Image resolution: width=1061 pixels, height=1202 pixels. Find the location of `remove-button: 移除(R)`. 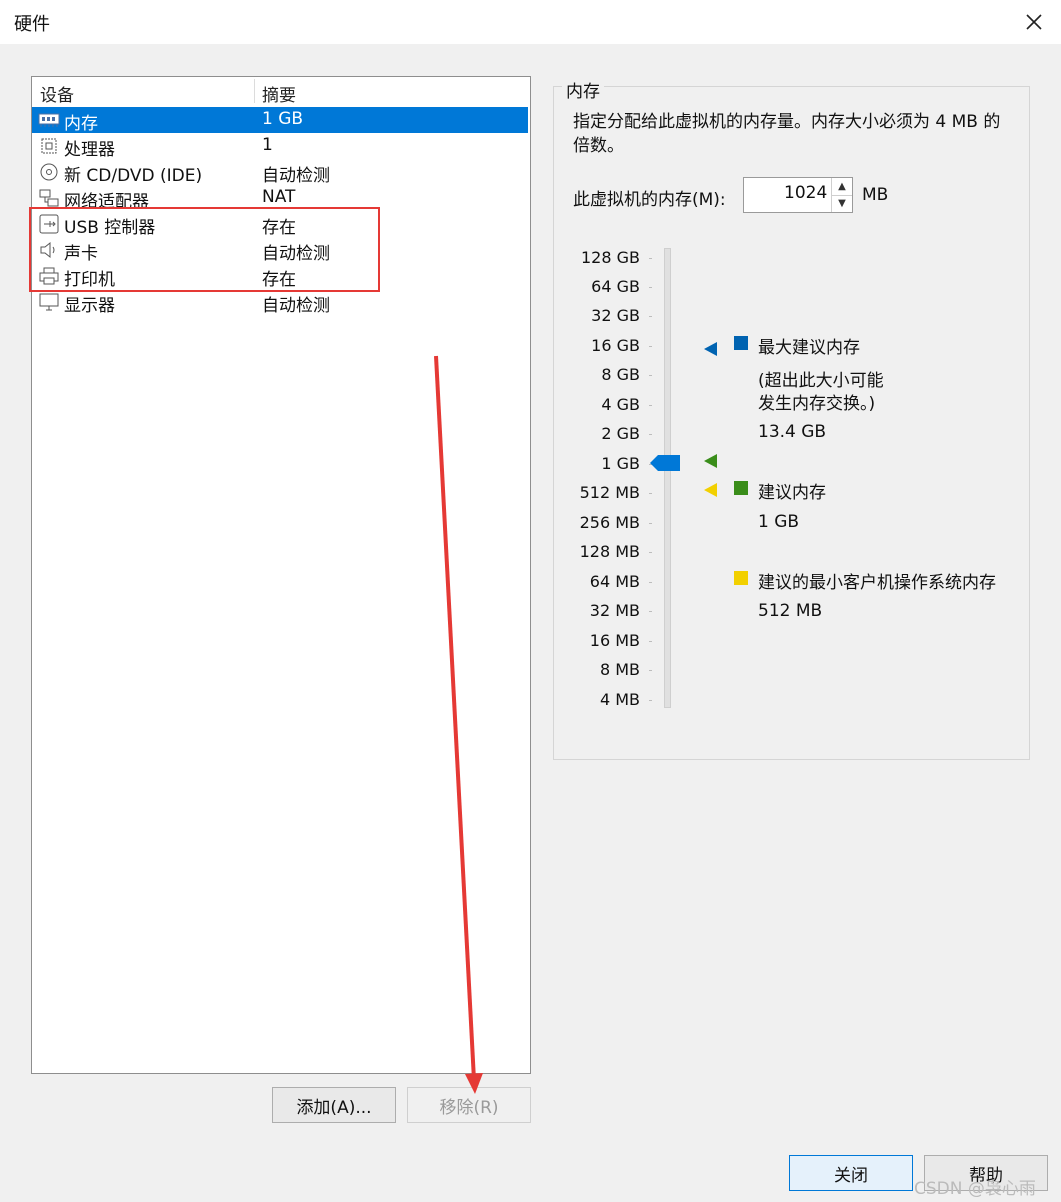

remove-button: 移除(R) is located at coordinates (469, 1105).